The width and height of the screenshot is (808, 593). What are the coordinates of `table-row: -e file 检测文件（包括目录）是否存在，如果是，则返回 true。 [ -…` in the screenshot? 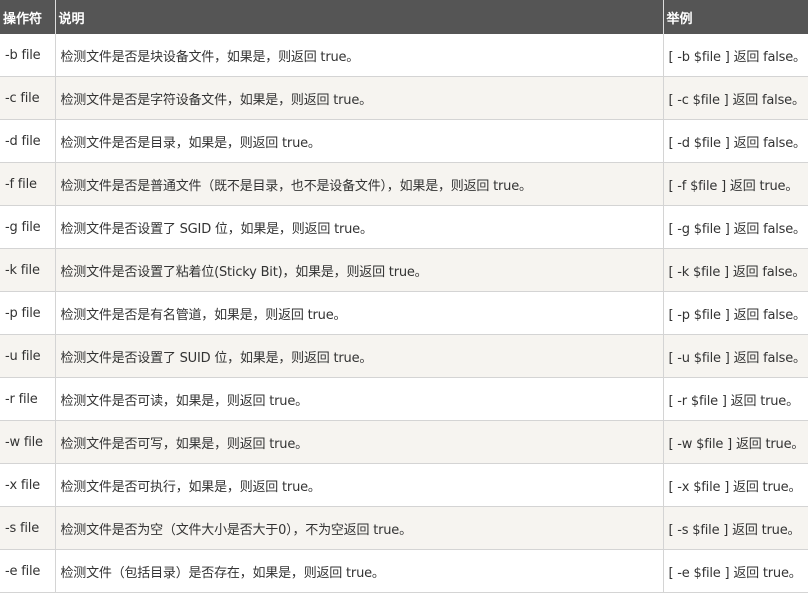 It's located at (404, 571).